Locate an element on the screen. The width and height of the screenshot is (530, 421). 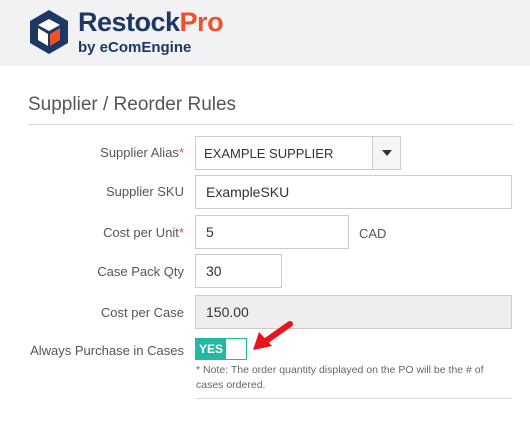
dropdown-button is located at coordinates (386, 153).